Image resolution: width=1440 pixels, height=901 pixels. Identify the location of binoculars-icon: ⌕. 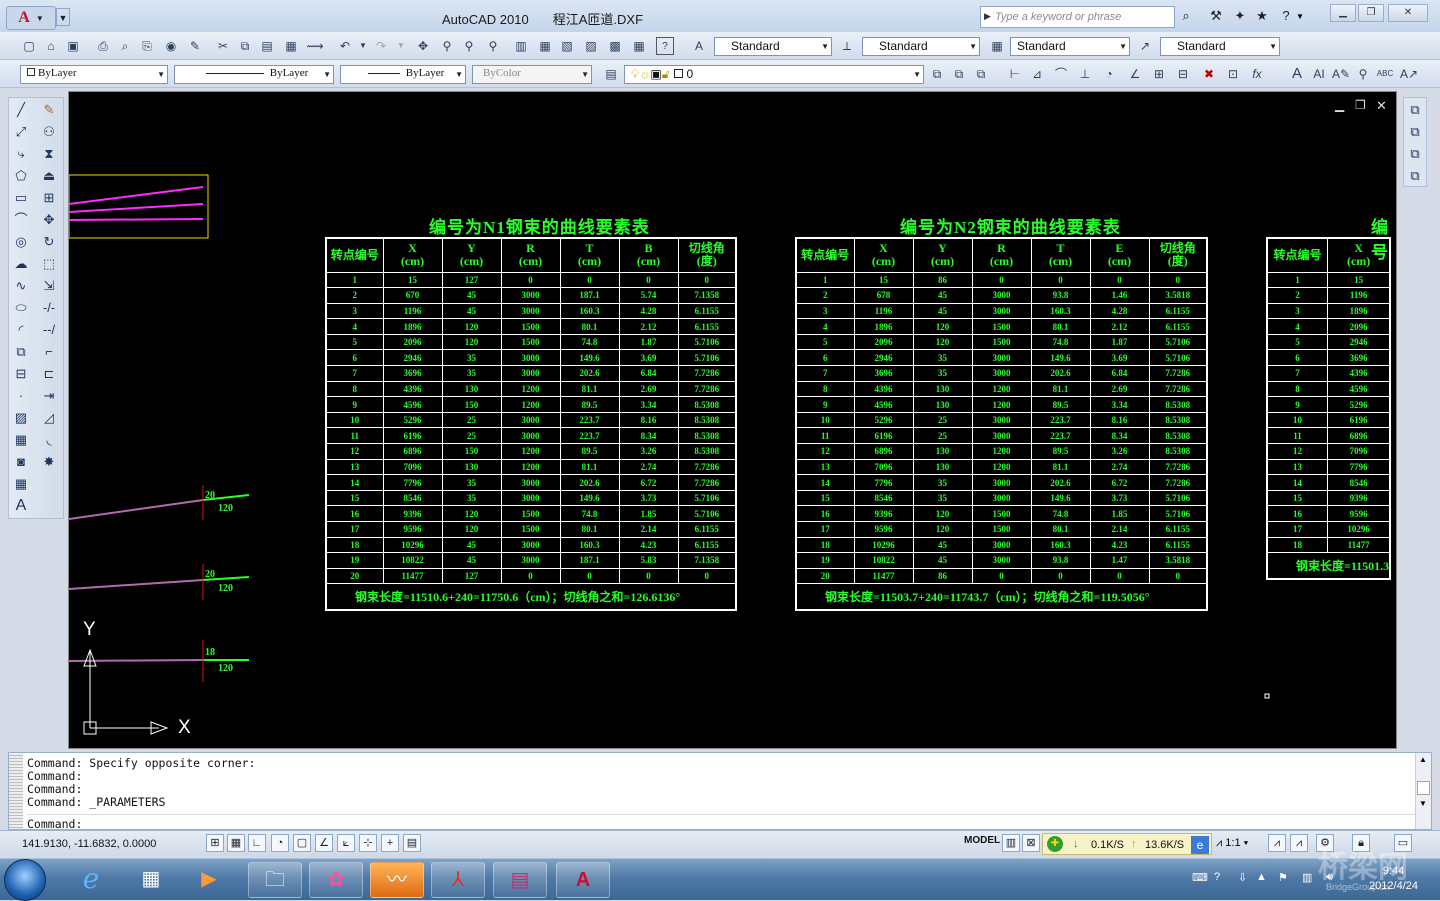
(1186, 17).